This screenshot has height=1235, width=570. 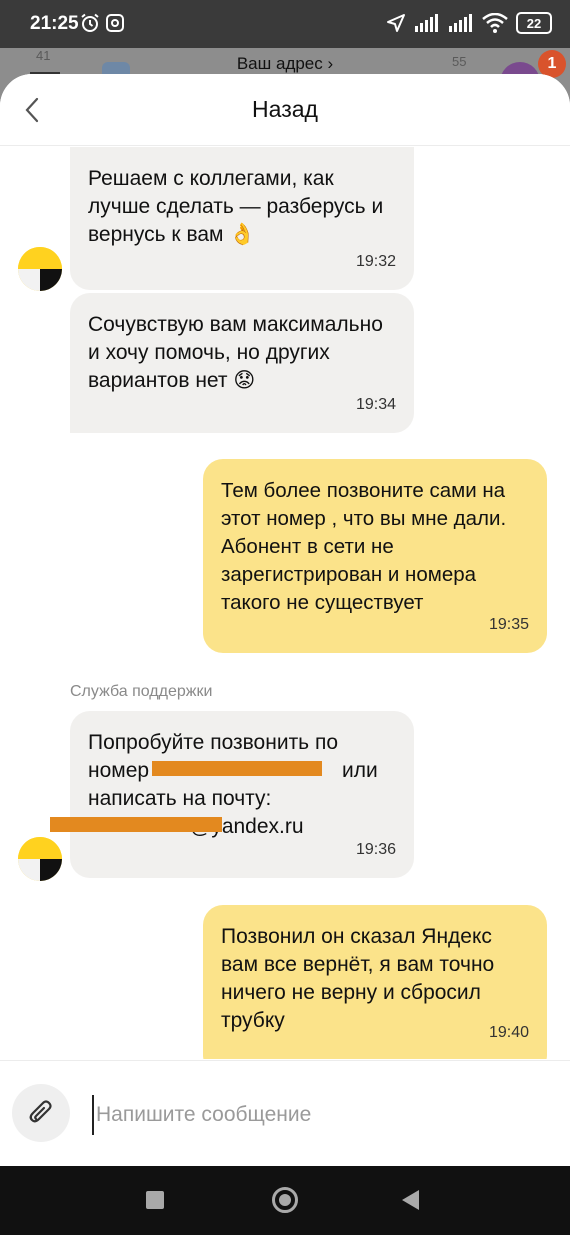 I want to click on status-time: 21:25, so click(x=54, y=23).